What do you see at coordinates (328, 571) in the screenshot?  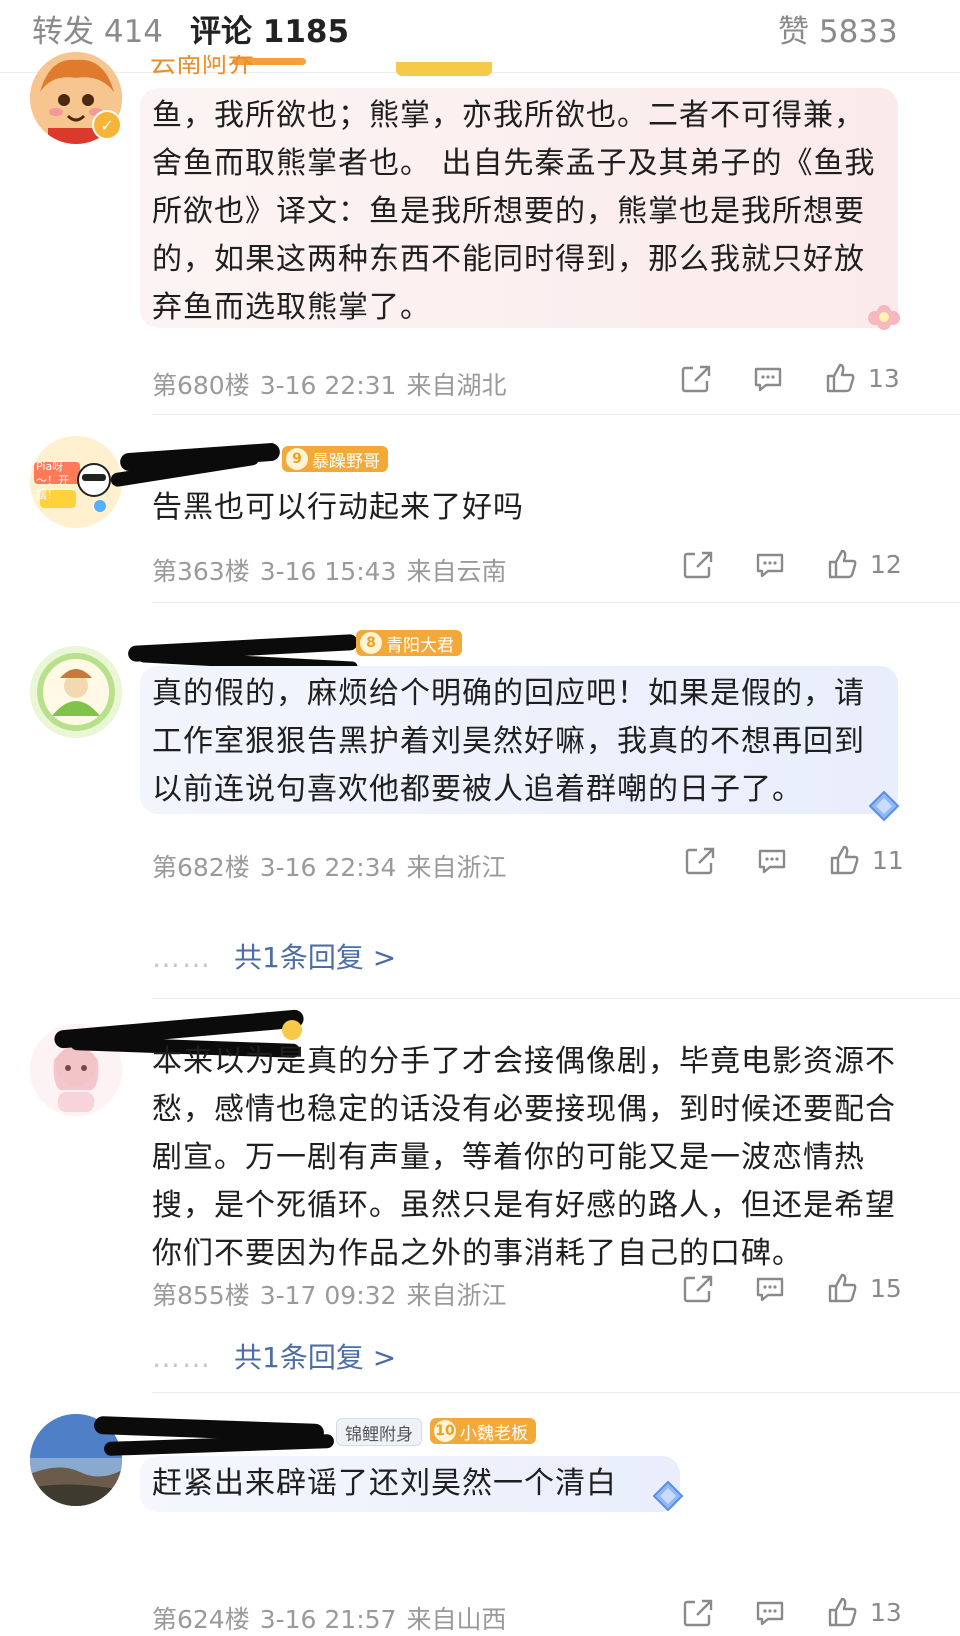 I see `comment-time: 3-16 15:43` at bounding box center [328, 571].